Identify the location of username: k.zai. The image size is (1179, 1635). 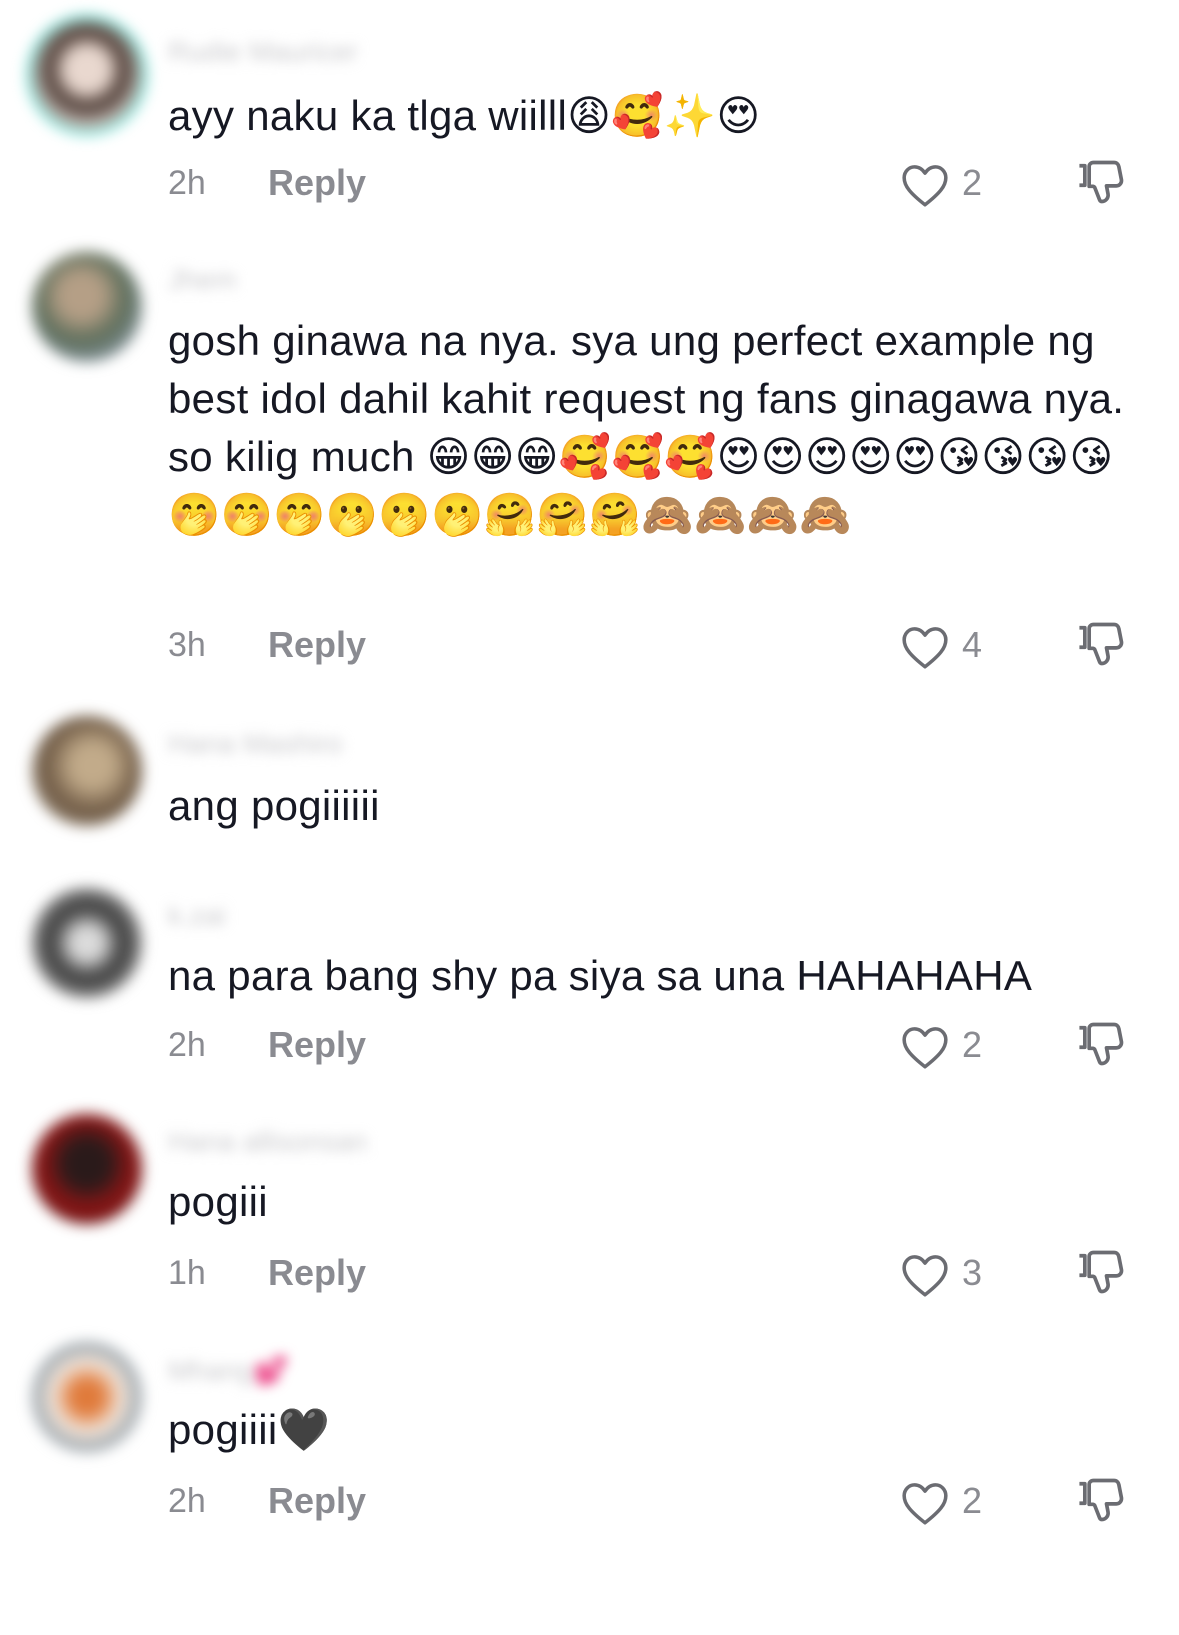
(197, 915).